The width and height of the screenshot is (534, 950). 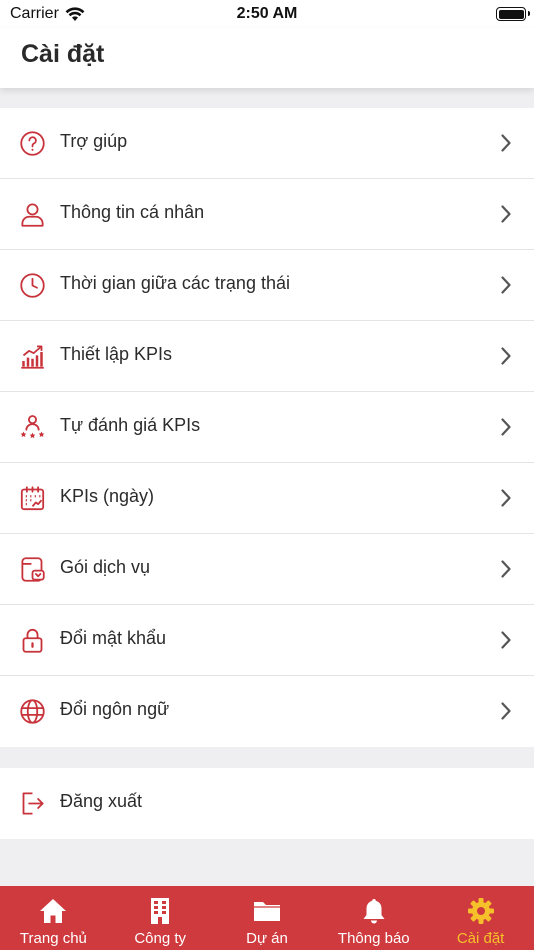 What do you see at coordinates (32, 357) in the screenshot?
I see `bar-chart-icon` at bounding box center [32, 357].